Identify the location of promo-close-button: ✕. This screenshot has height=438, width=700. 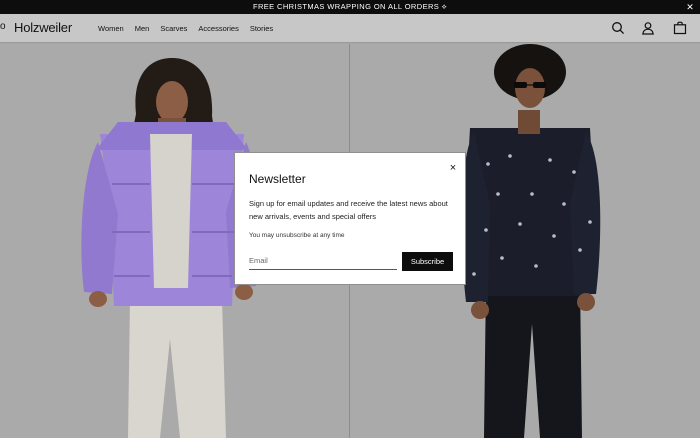
(690, 7).